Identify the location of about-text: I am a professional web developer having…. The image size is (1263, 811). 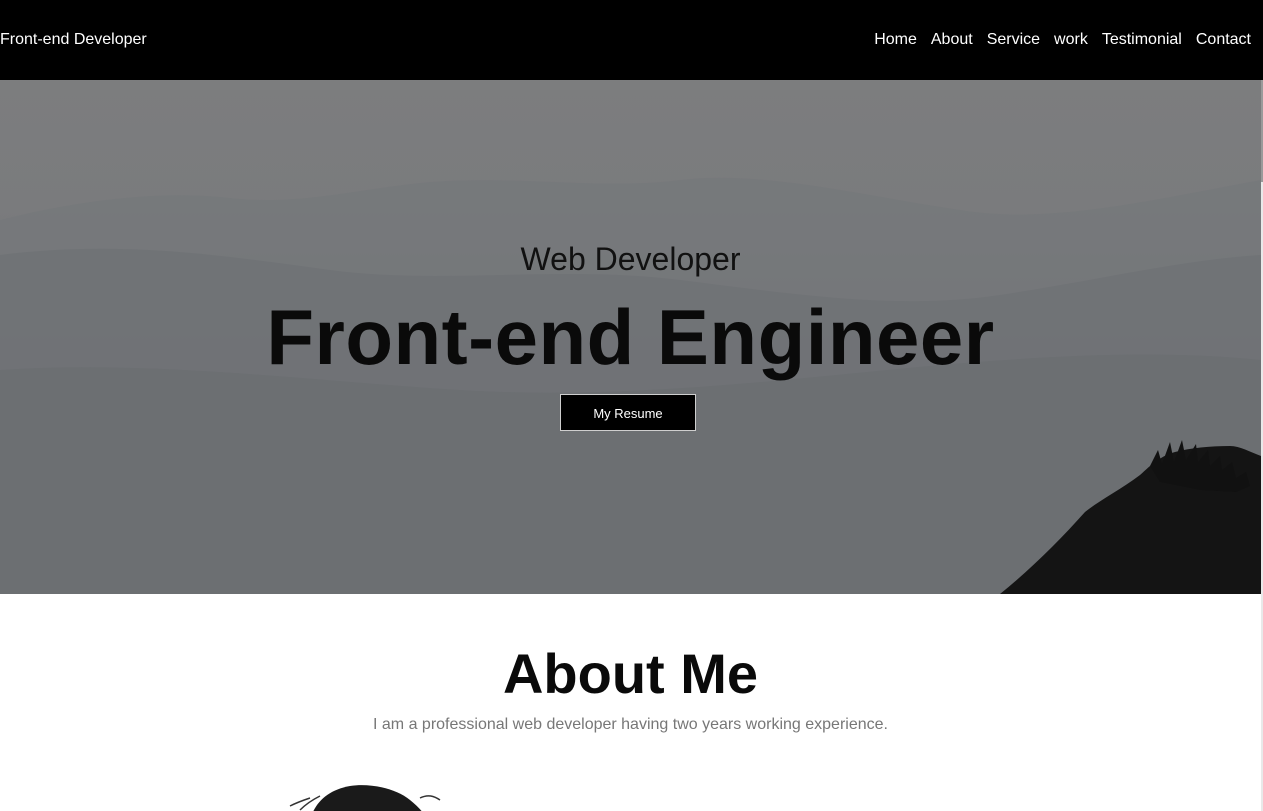
(630, 724).